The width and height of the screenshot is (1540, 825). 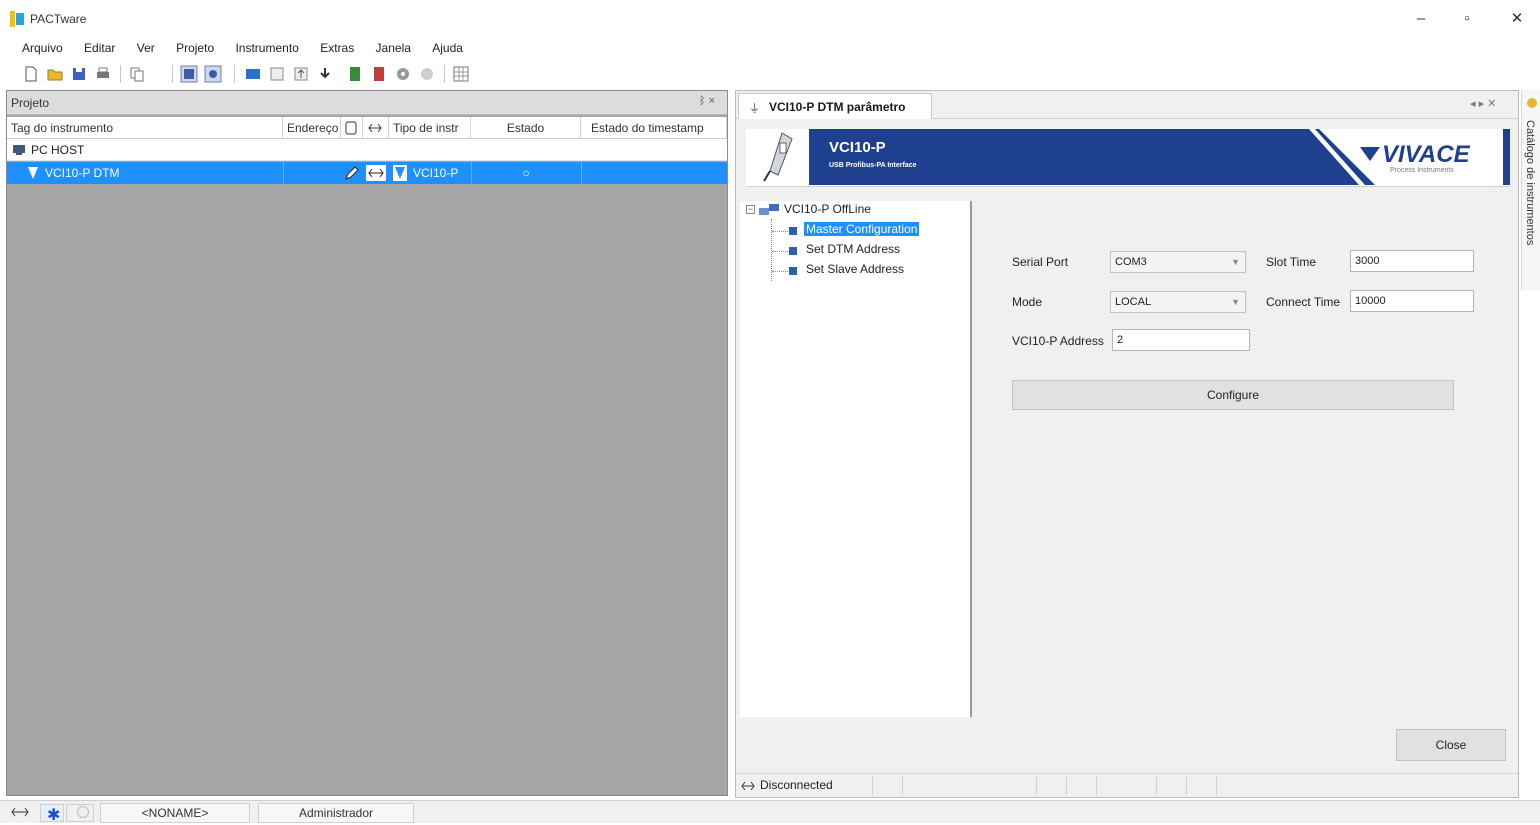 What do you see at coordinates (857, 147) in the screenshot?
I see `banner-title: VCI10-P` at bounding box center [857, 147].